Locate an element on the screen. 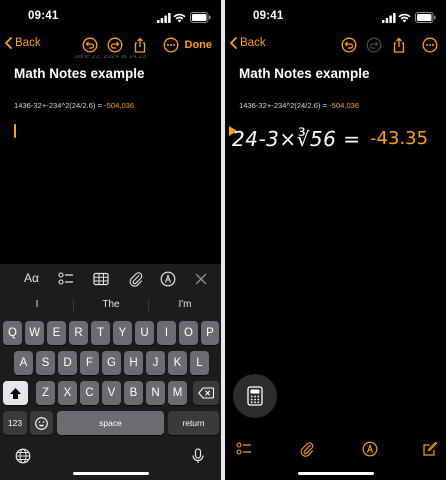 The width and height of the screenshot is (446, 480). delete-key is located at coordinates (206, 393).